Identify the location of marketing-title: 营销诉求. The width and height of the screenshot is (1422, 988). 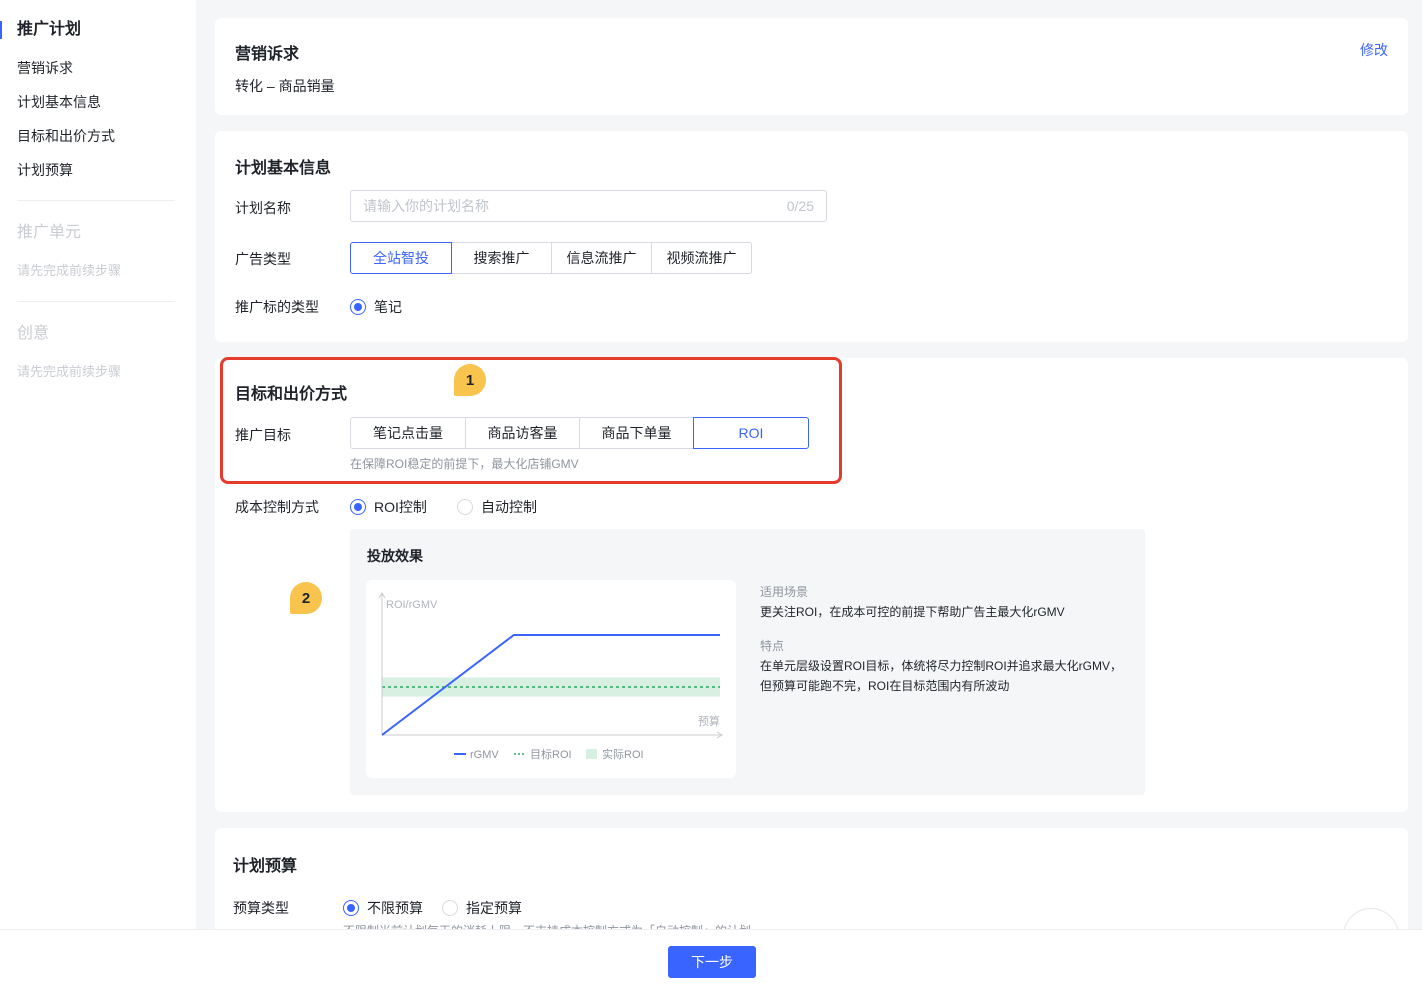
(267, 54).